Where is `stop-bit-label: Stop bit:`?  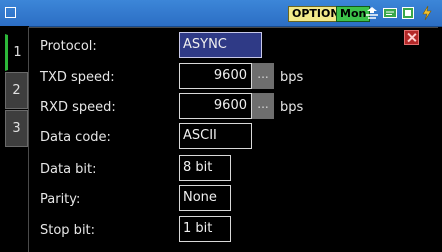 stop-bit-label: Stop bit: is located at coordinates (68, 230).